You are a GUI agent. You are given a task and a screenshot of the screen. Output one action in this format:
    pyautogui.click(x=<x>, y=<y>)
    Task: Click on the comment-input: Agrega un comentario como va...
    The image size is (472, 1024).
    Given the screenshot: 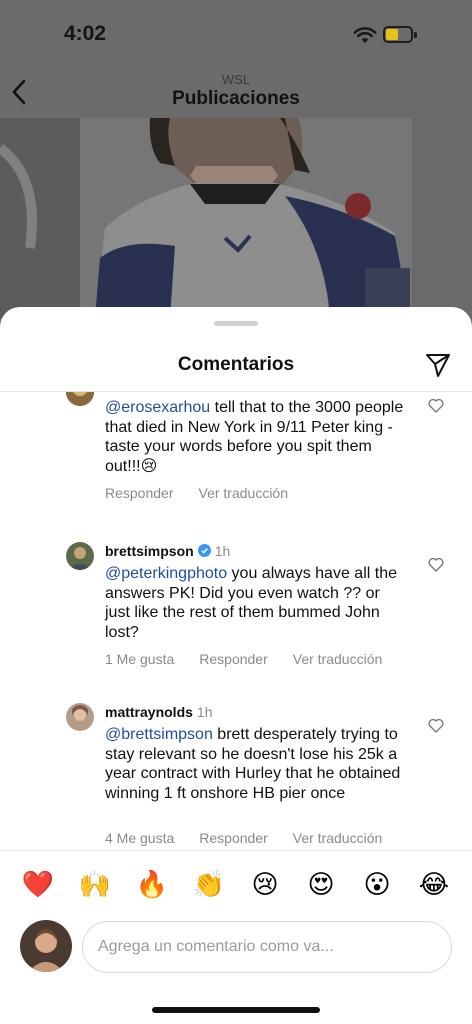 What is the action you would take?
    pyautogui.click(x=267, y=947)
    